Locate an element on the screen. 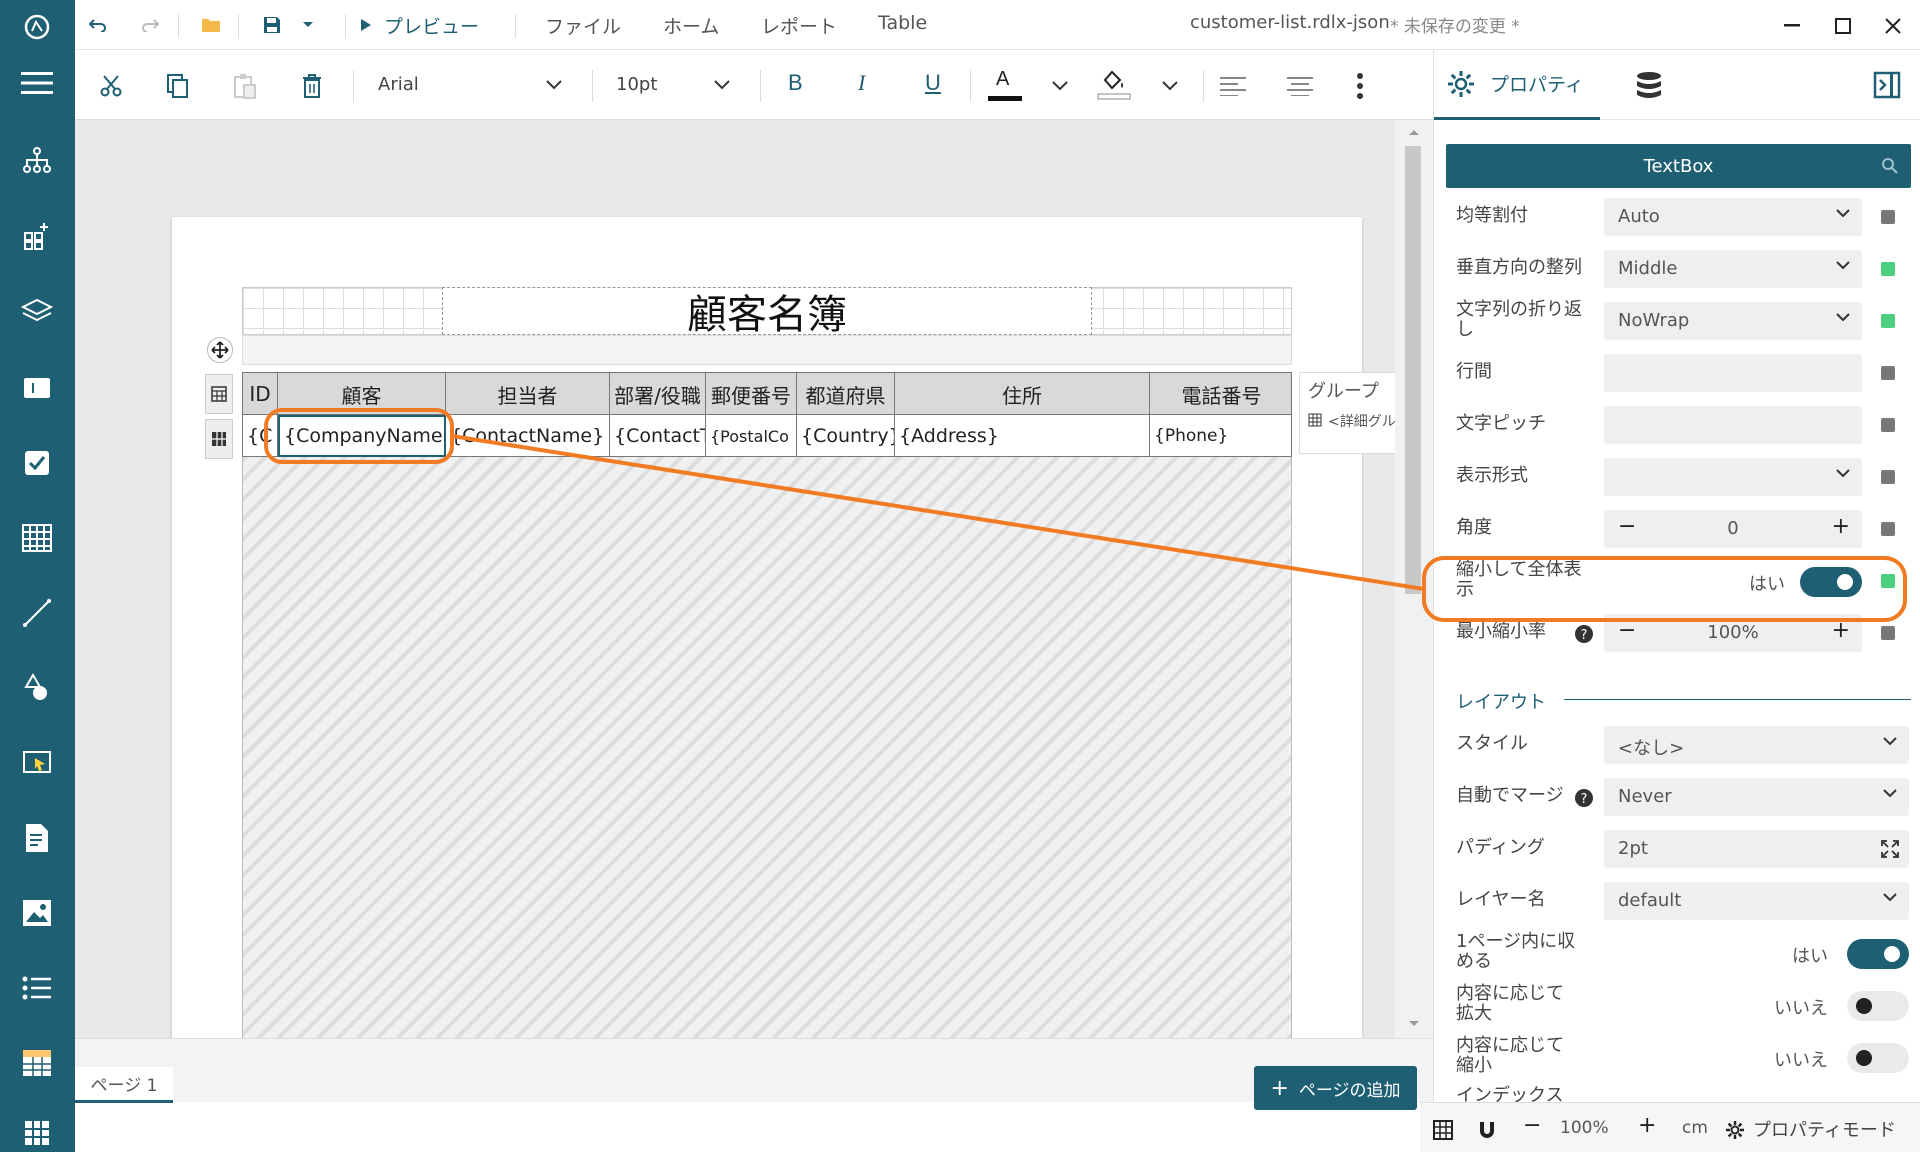  fill-color-button is located at coordinates (1115, 86).